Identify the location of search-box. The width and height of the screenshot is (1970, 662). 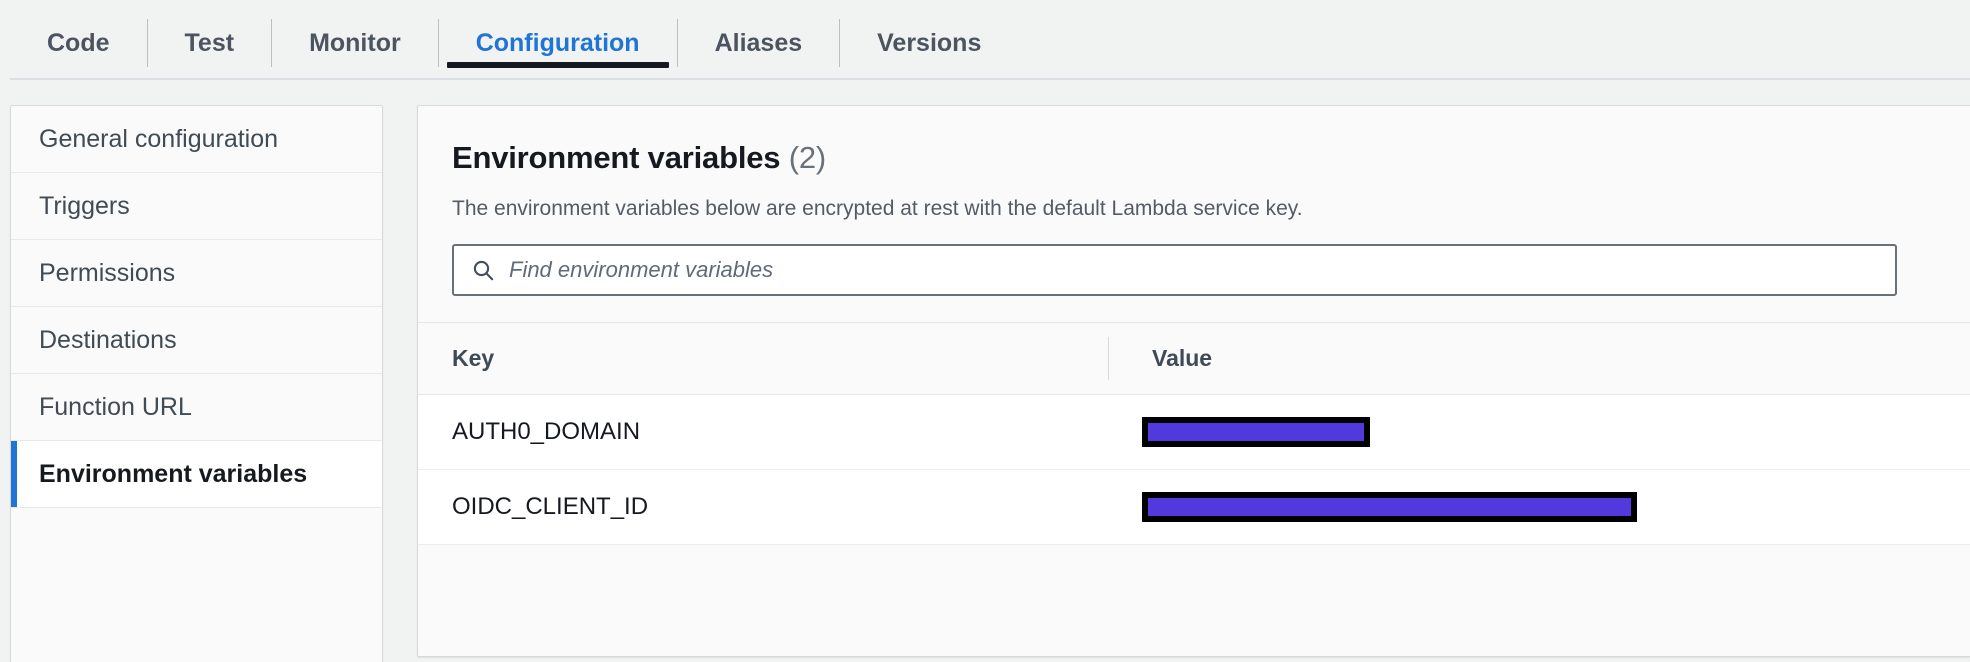
(1174, 270).